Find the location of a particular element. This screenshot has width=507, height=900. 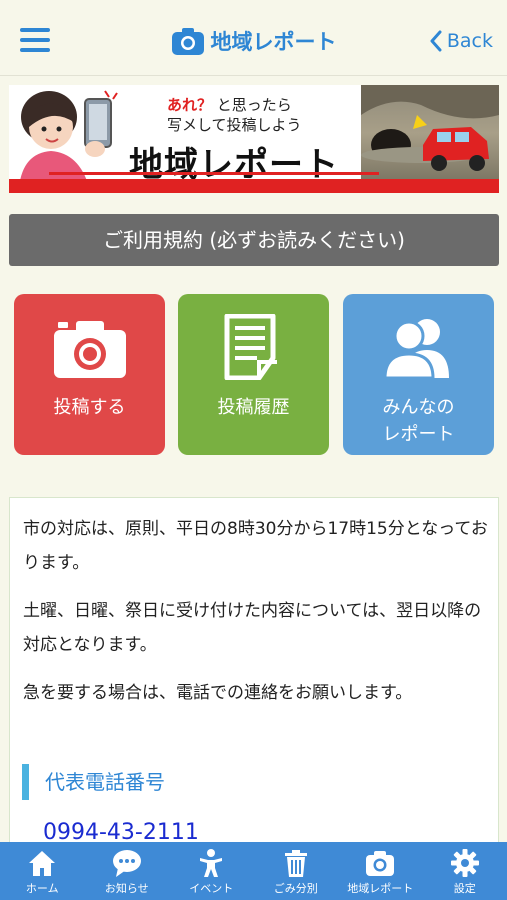

everyone-label-line1: みんなの is located at coordinates (418, 407).